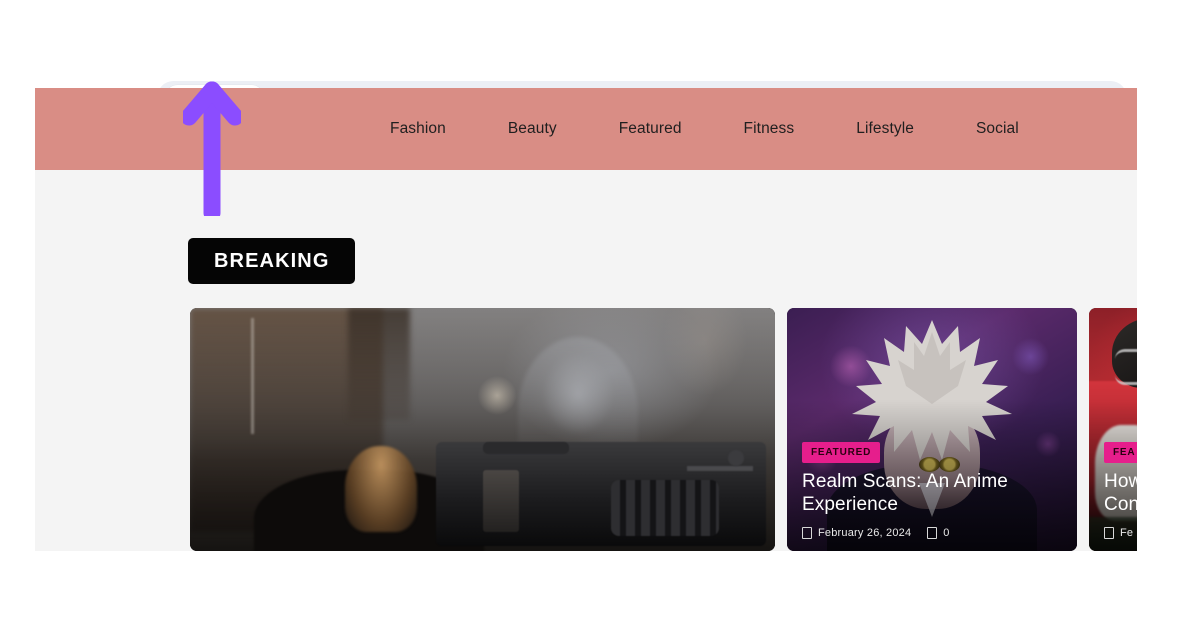  I want to click on comment-icon, so click(932, 533).